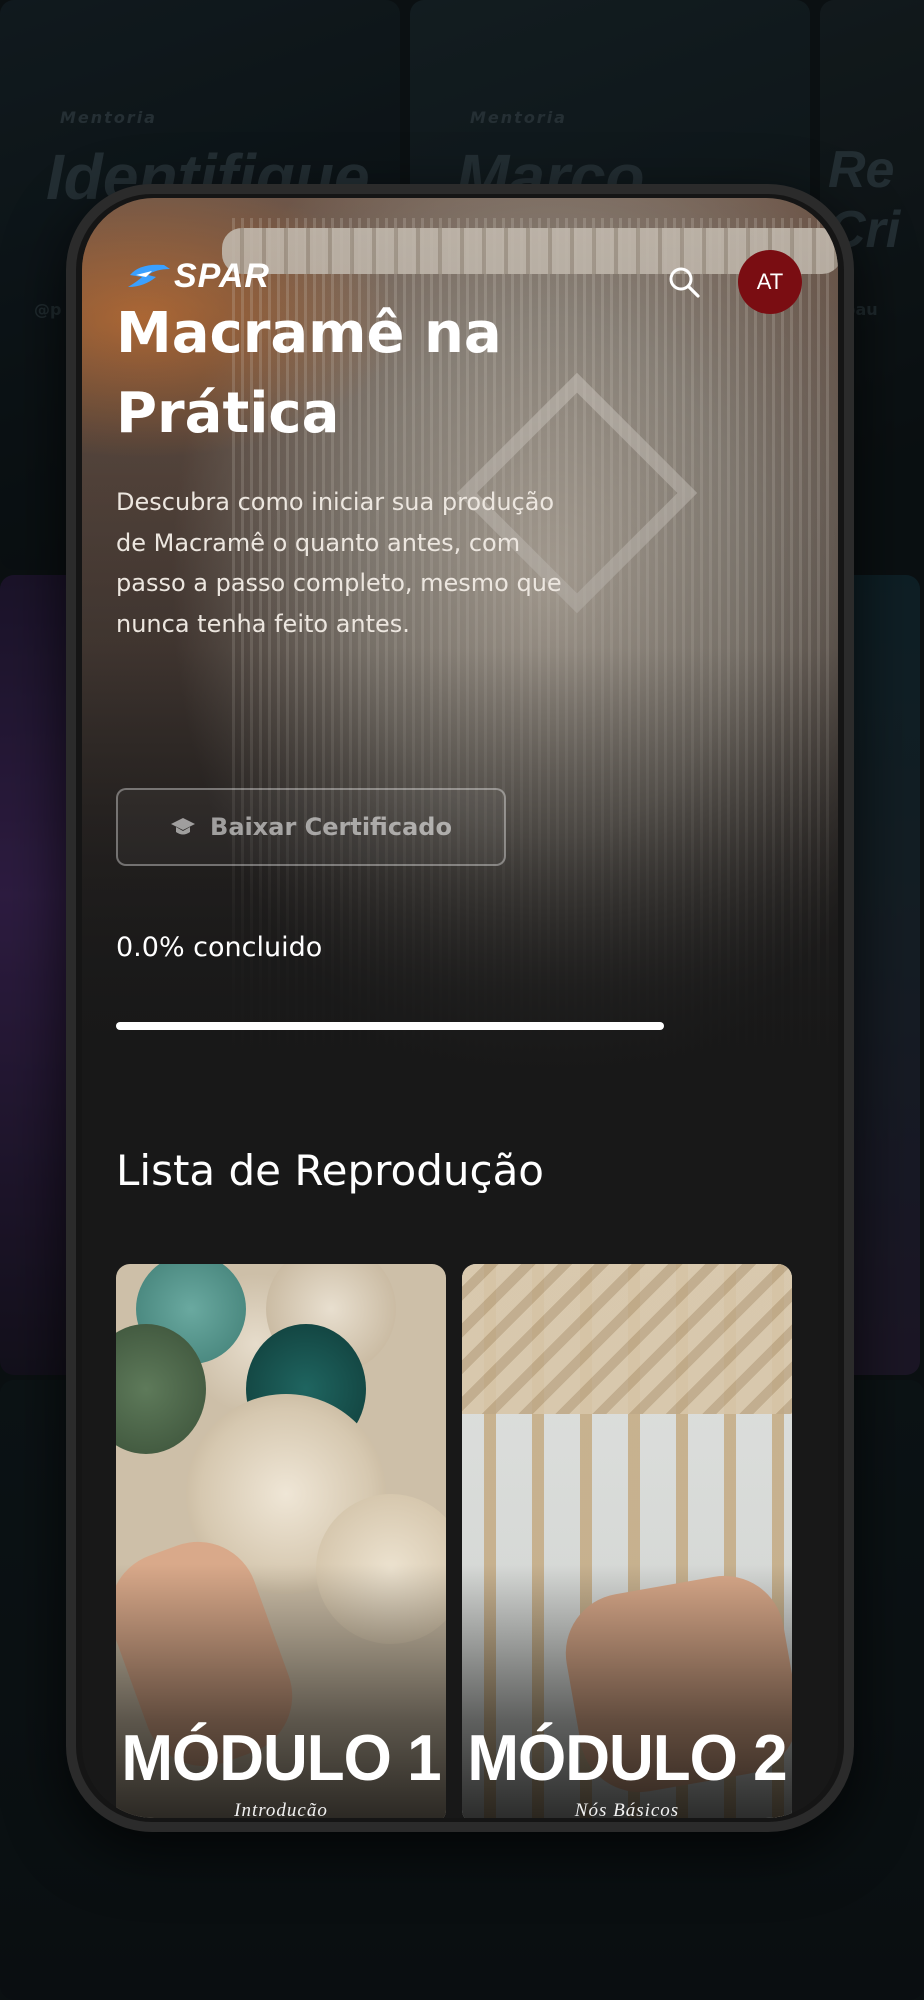  I want to click on module-card-title: MÓDULO 1, so click(281, 1758).